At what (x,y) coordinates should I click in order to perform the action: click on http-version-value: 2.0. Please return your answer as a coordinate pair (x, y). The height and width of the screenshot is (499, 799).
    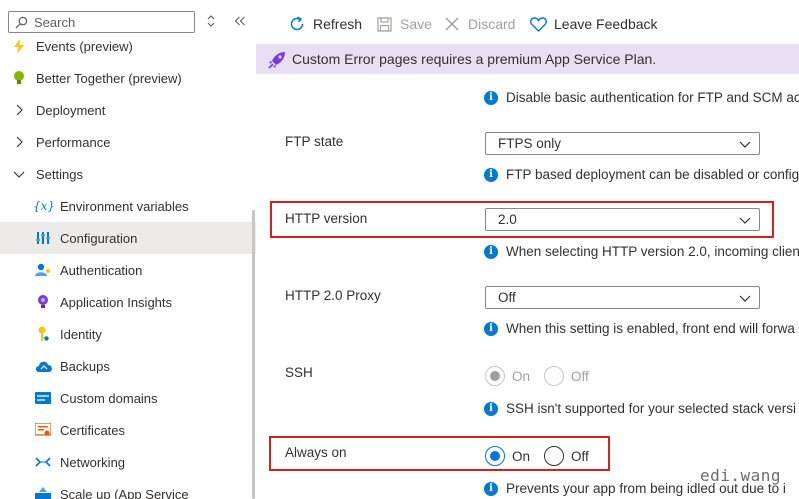
    Looking at the image, I should click on (507, 219).